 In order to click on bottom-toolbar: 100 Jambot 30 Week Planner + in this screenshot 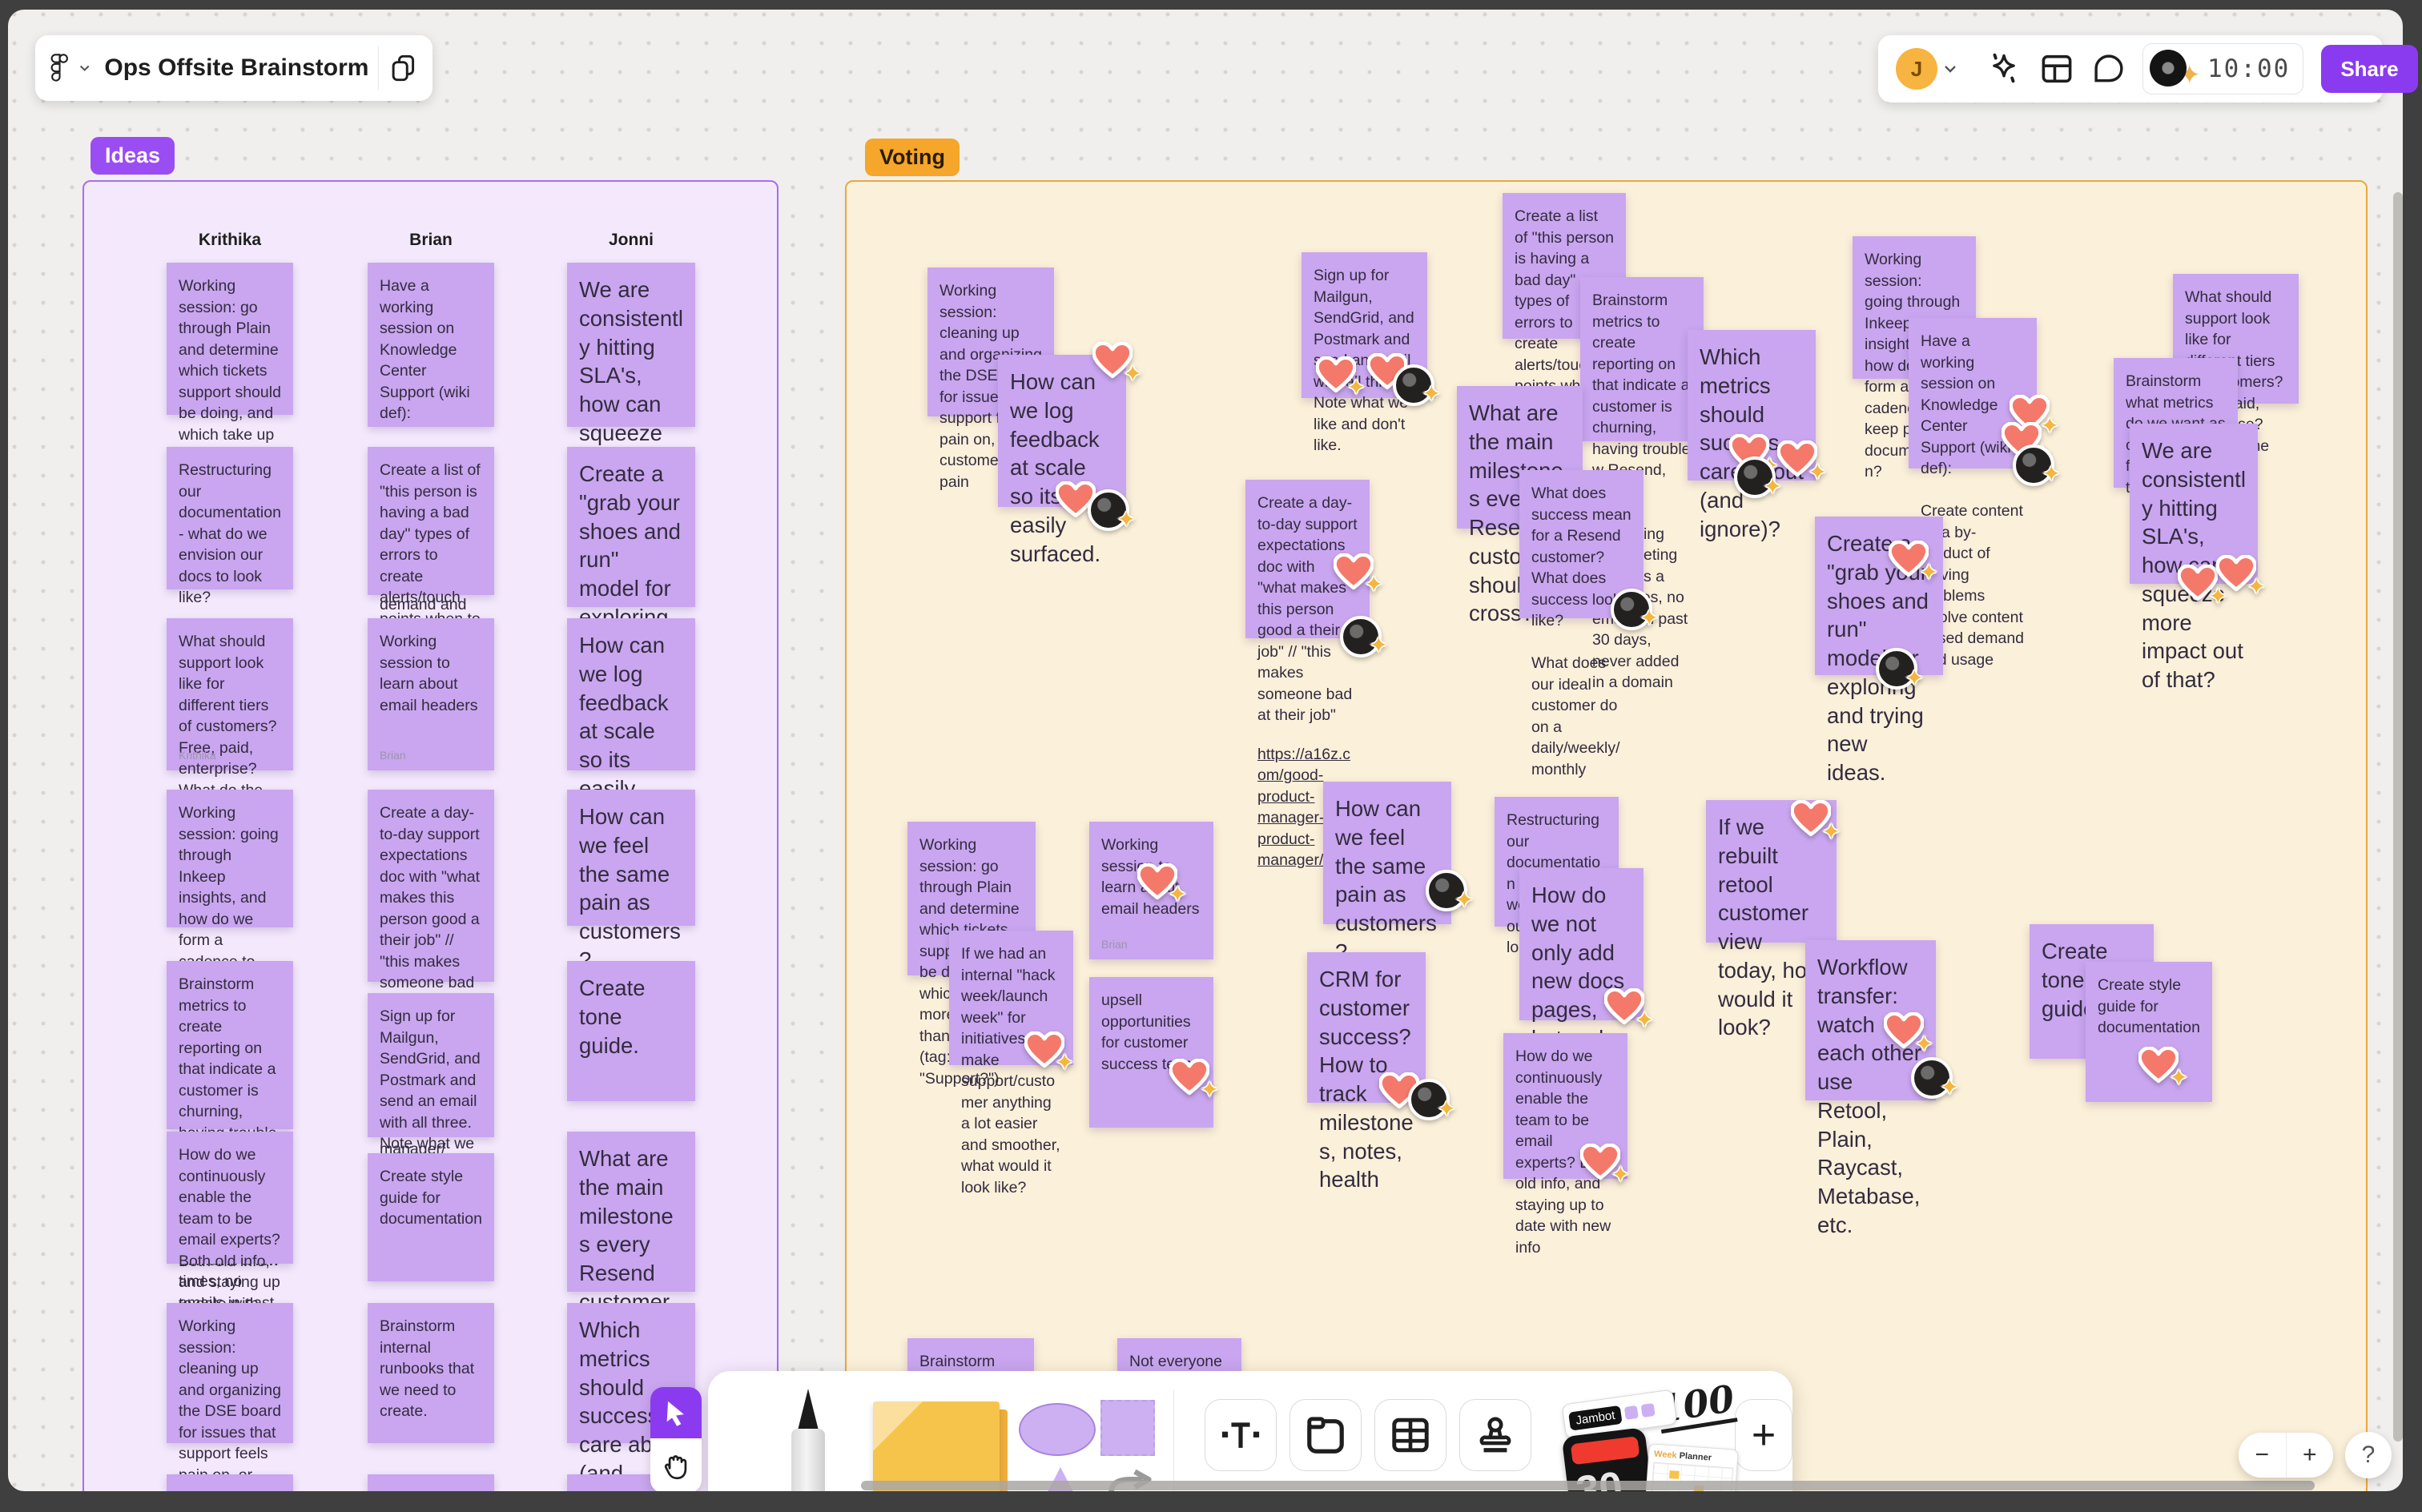, I will do `click(1250, 1431)`.